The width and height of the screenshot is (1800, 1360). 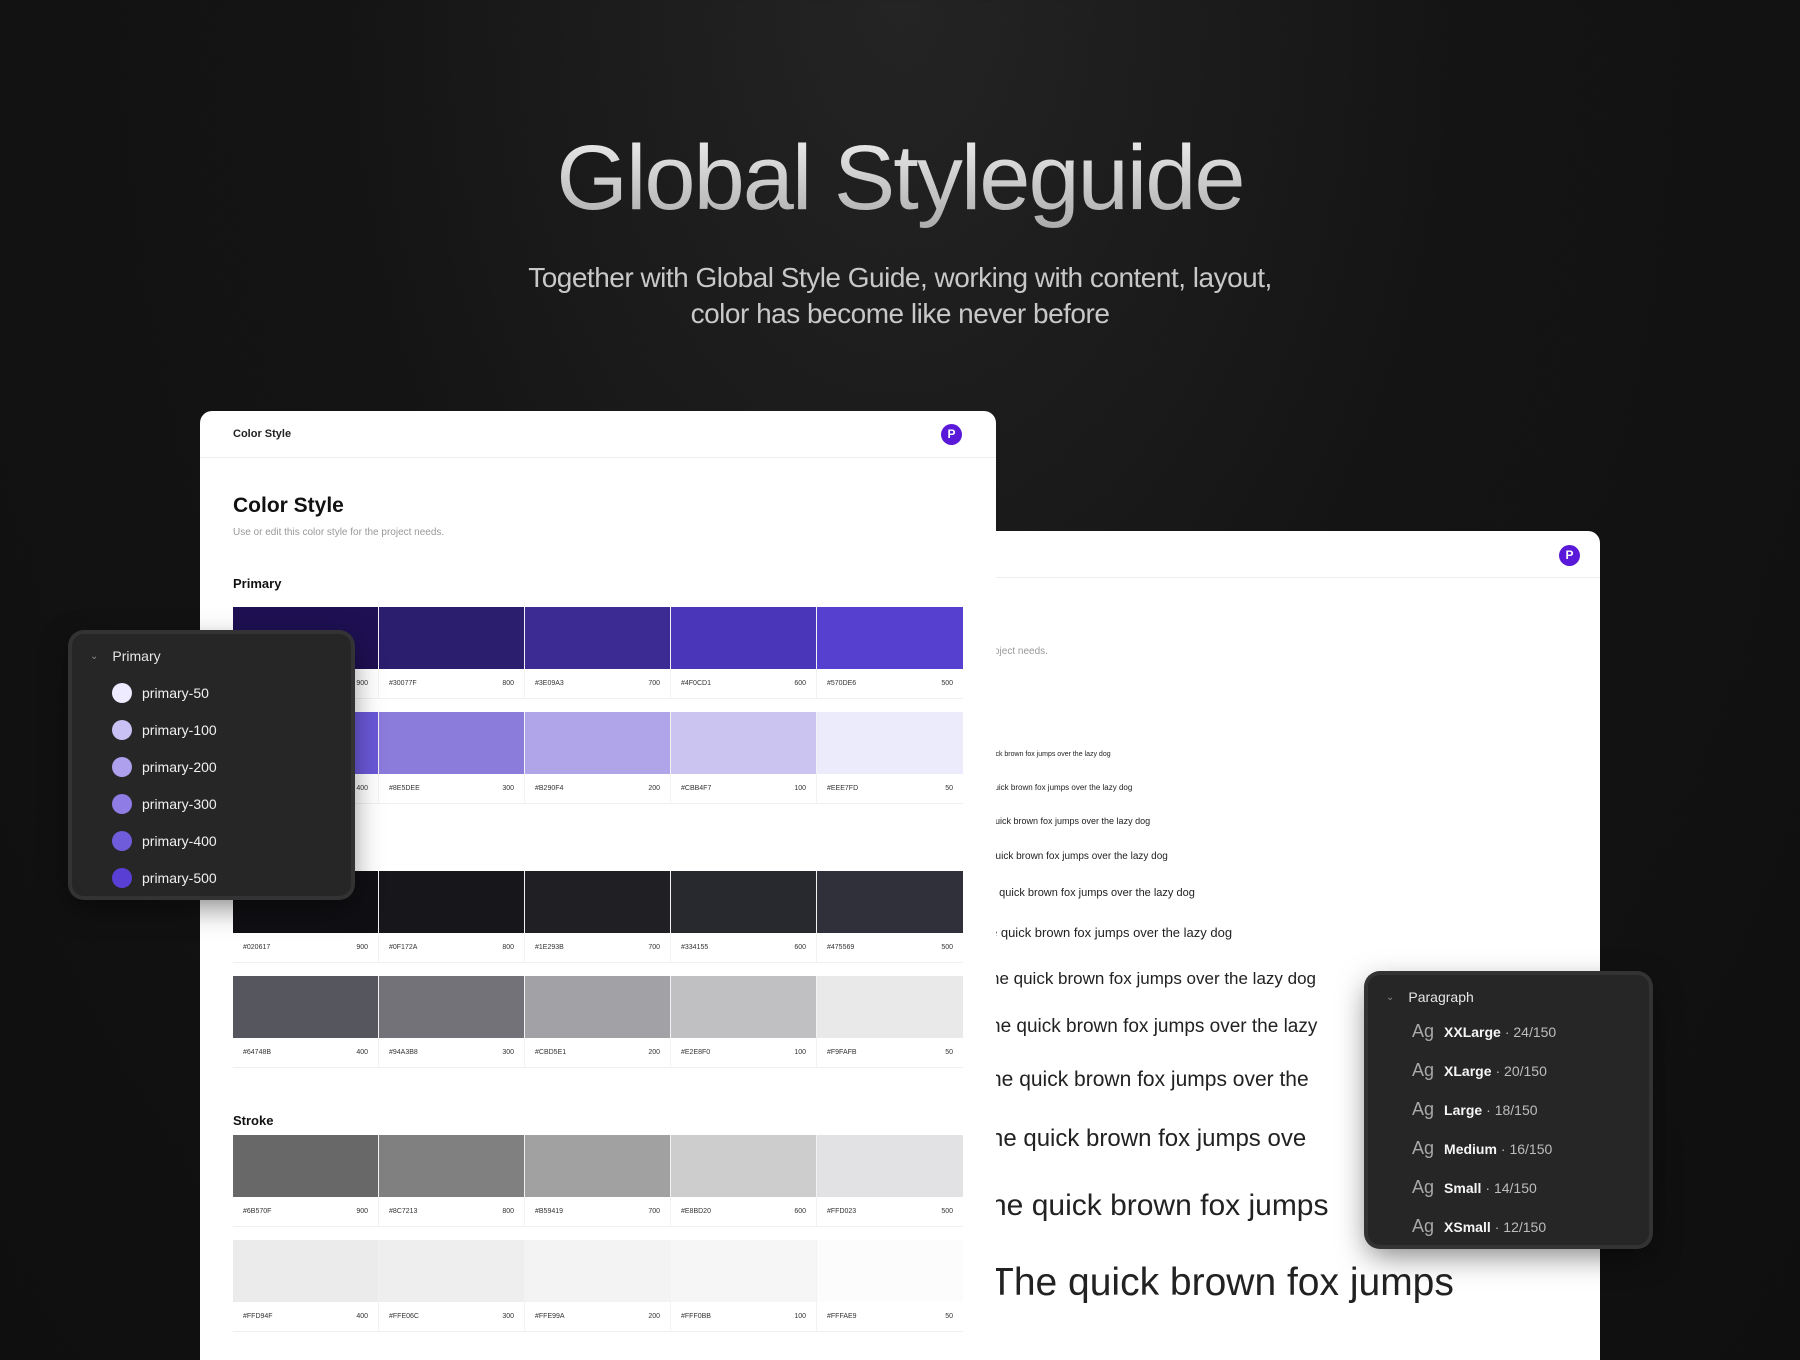 I want to click on text-style-icon: Ag, so click(x=1423, y=1109).